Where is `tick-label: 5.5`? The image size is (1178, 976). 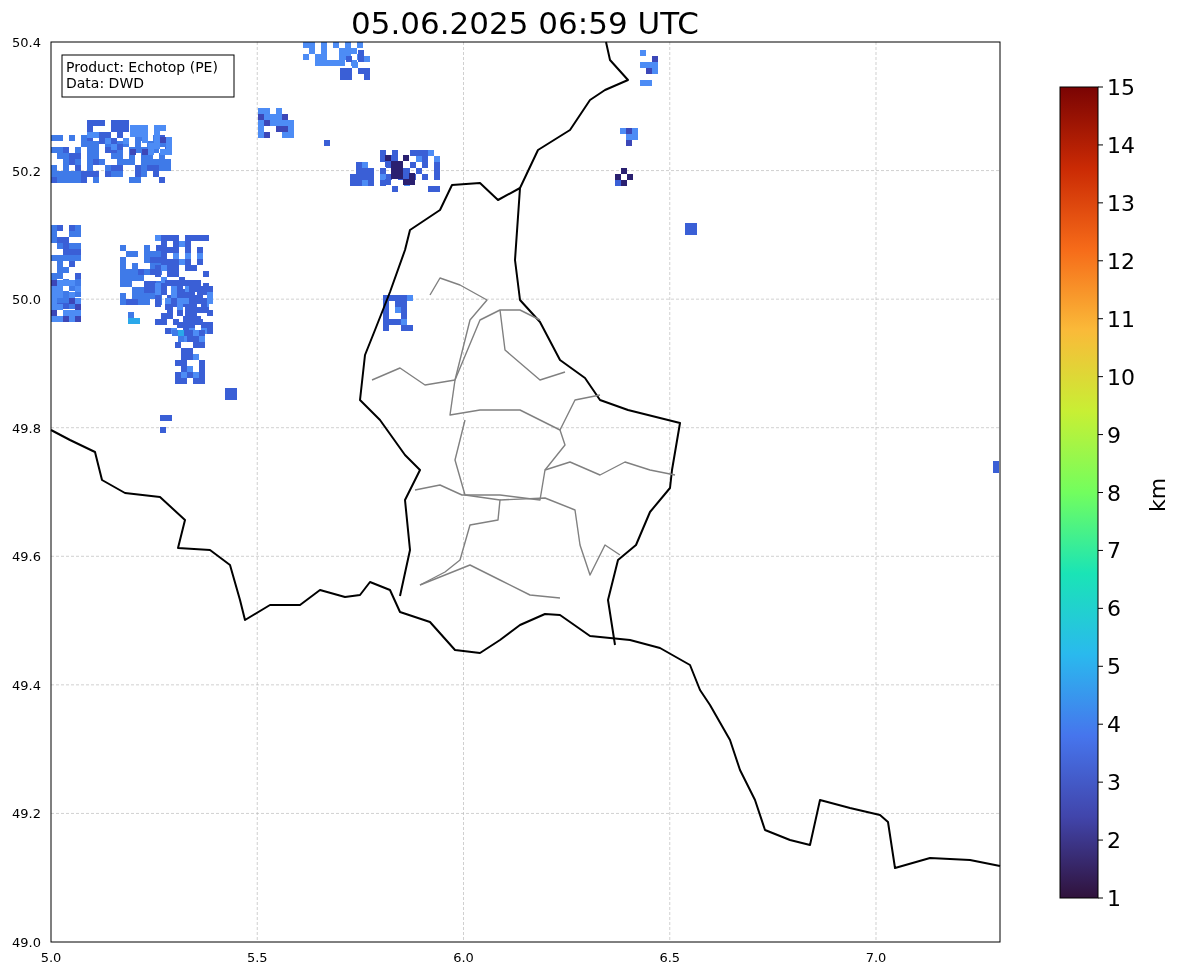
tick-label: 5.5 is located at coordinates (257, 957).